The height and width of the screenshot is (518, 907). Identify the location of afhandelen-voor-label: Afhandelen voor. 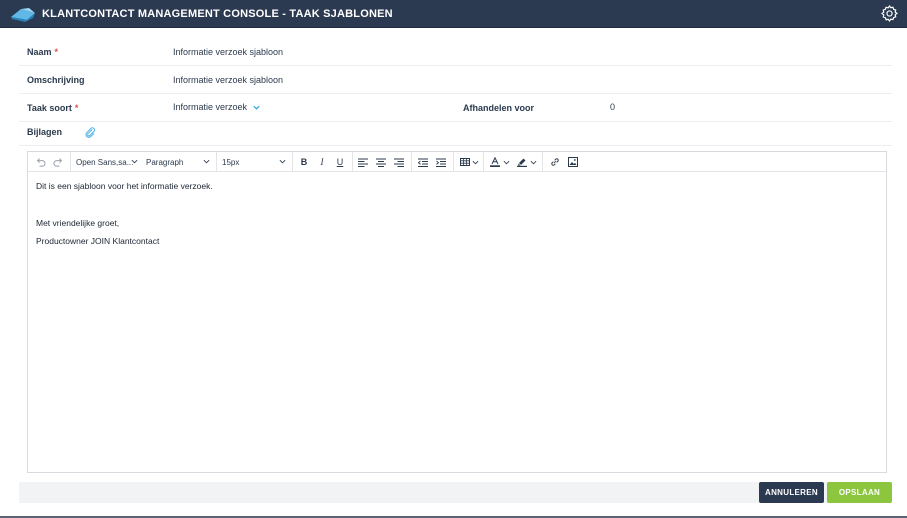
(499, 108).